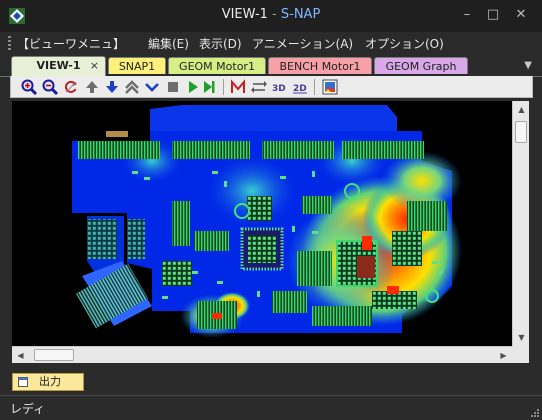  I want to click on export-image-icon, so click(330, 87).